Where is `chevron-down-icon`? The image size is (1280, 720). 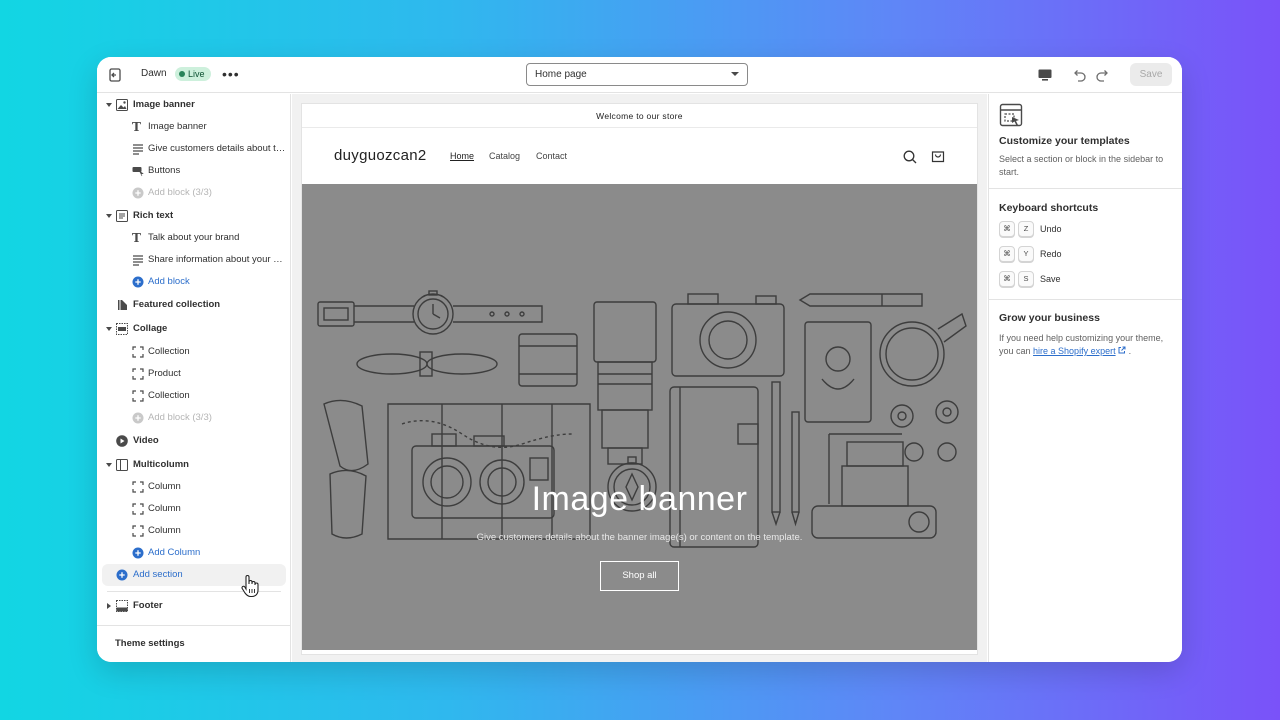 chevron-down-icon is located at coordinates (735, 74).